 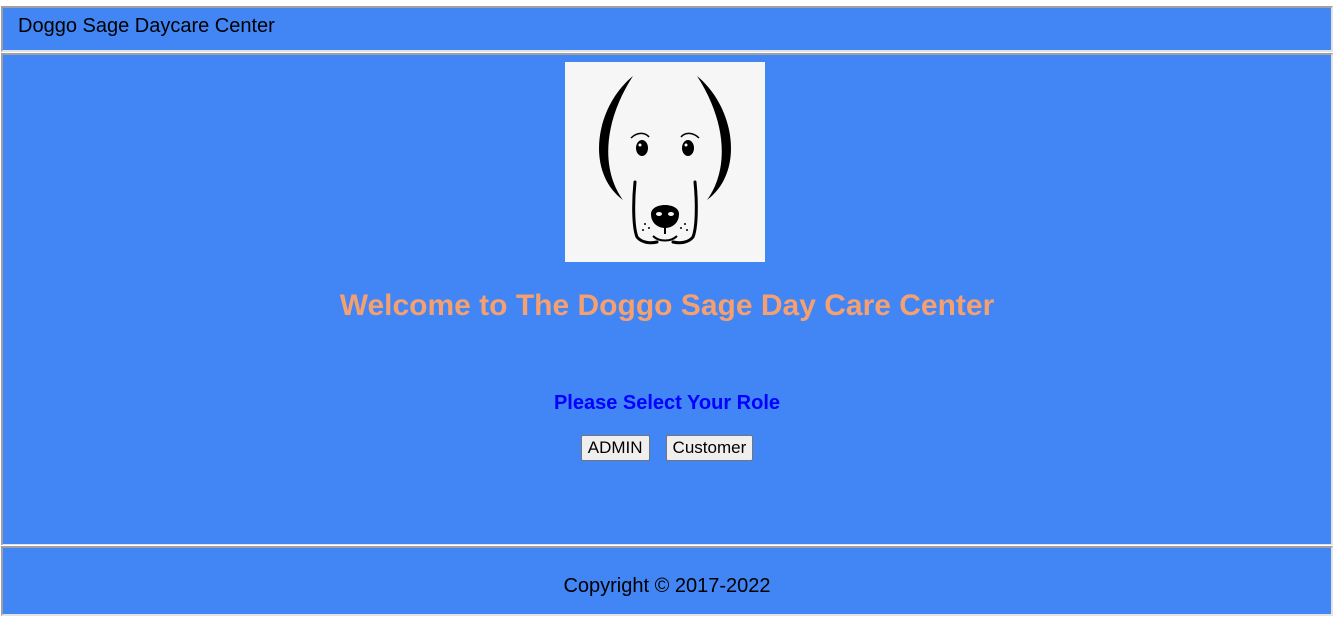 I want to click on footer-panel: Copyright © 2017-2022, so click(x=667, y=581).